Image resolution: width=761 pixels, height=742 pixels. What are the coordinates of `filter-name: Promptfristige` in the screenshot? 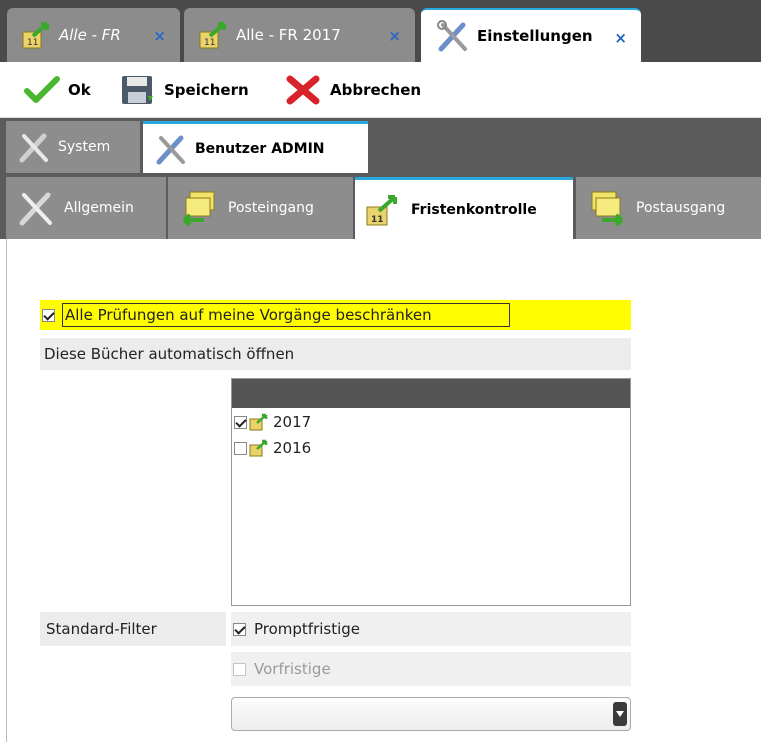 It's located at (307, 629).